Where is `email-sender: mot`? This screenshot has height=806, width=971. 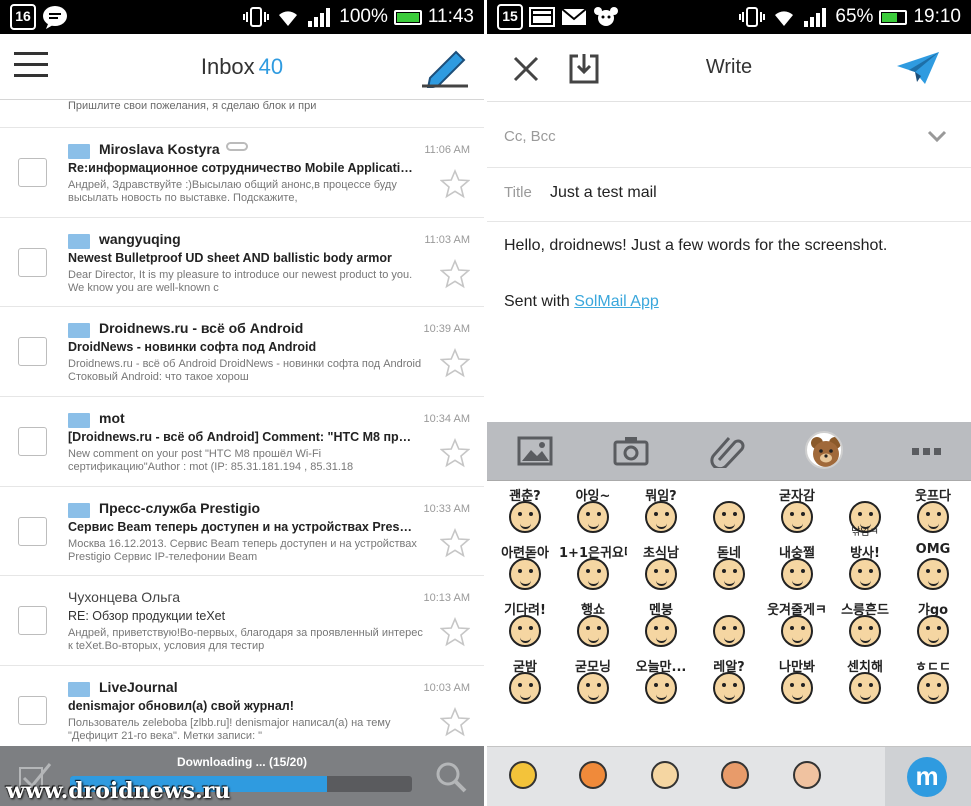 email-sender: mot is located at coordinates (112, 418).